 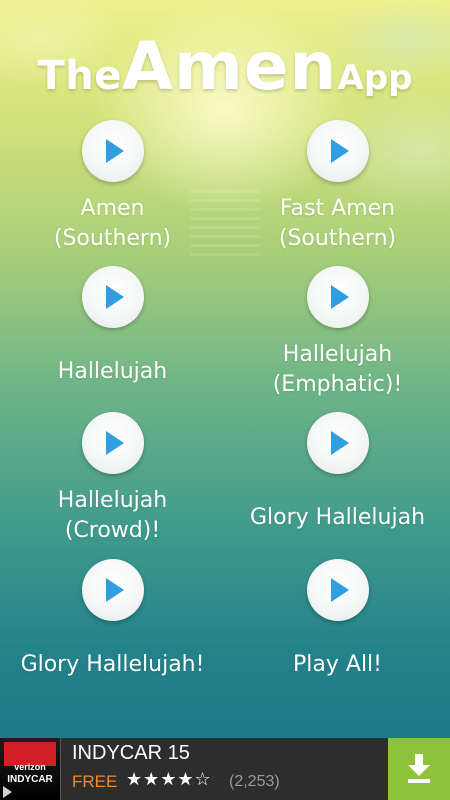 I want to click on ad-review-count: (2,253), so click(x=254, y=781).